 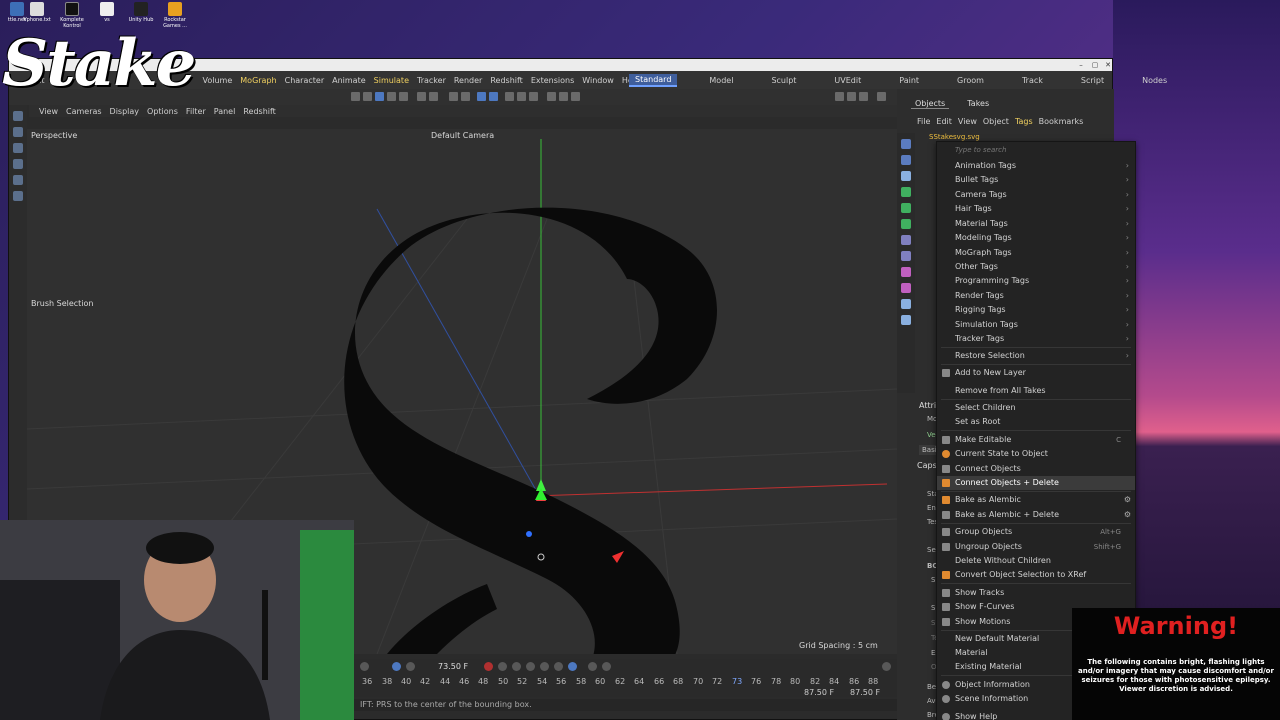 I want to click on menu-item-group-objects: Group Objects Alt+G, so click(x=1036, y=532).